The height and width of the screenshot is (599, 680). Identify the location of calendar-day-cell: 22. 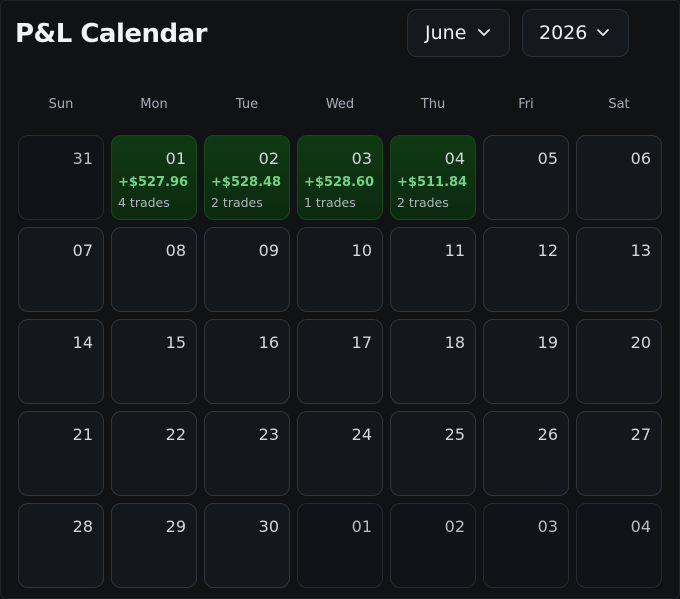
(154, 453).